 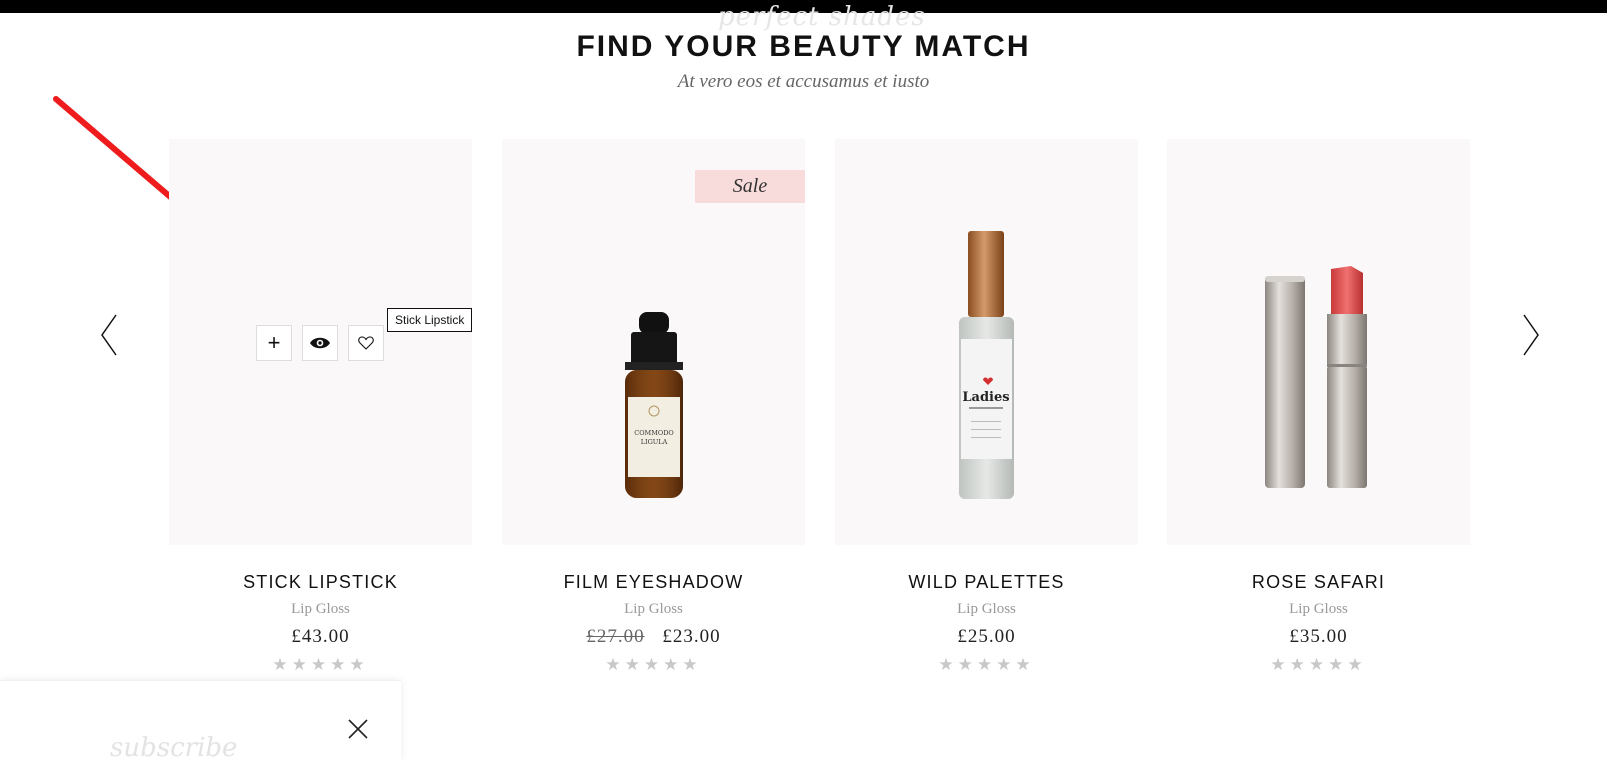 I want to click on carousel-next-button, so click(x=1531, y=335).